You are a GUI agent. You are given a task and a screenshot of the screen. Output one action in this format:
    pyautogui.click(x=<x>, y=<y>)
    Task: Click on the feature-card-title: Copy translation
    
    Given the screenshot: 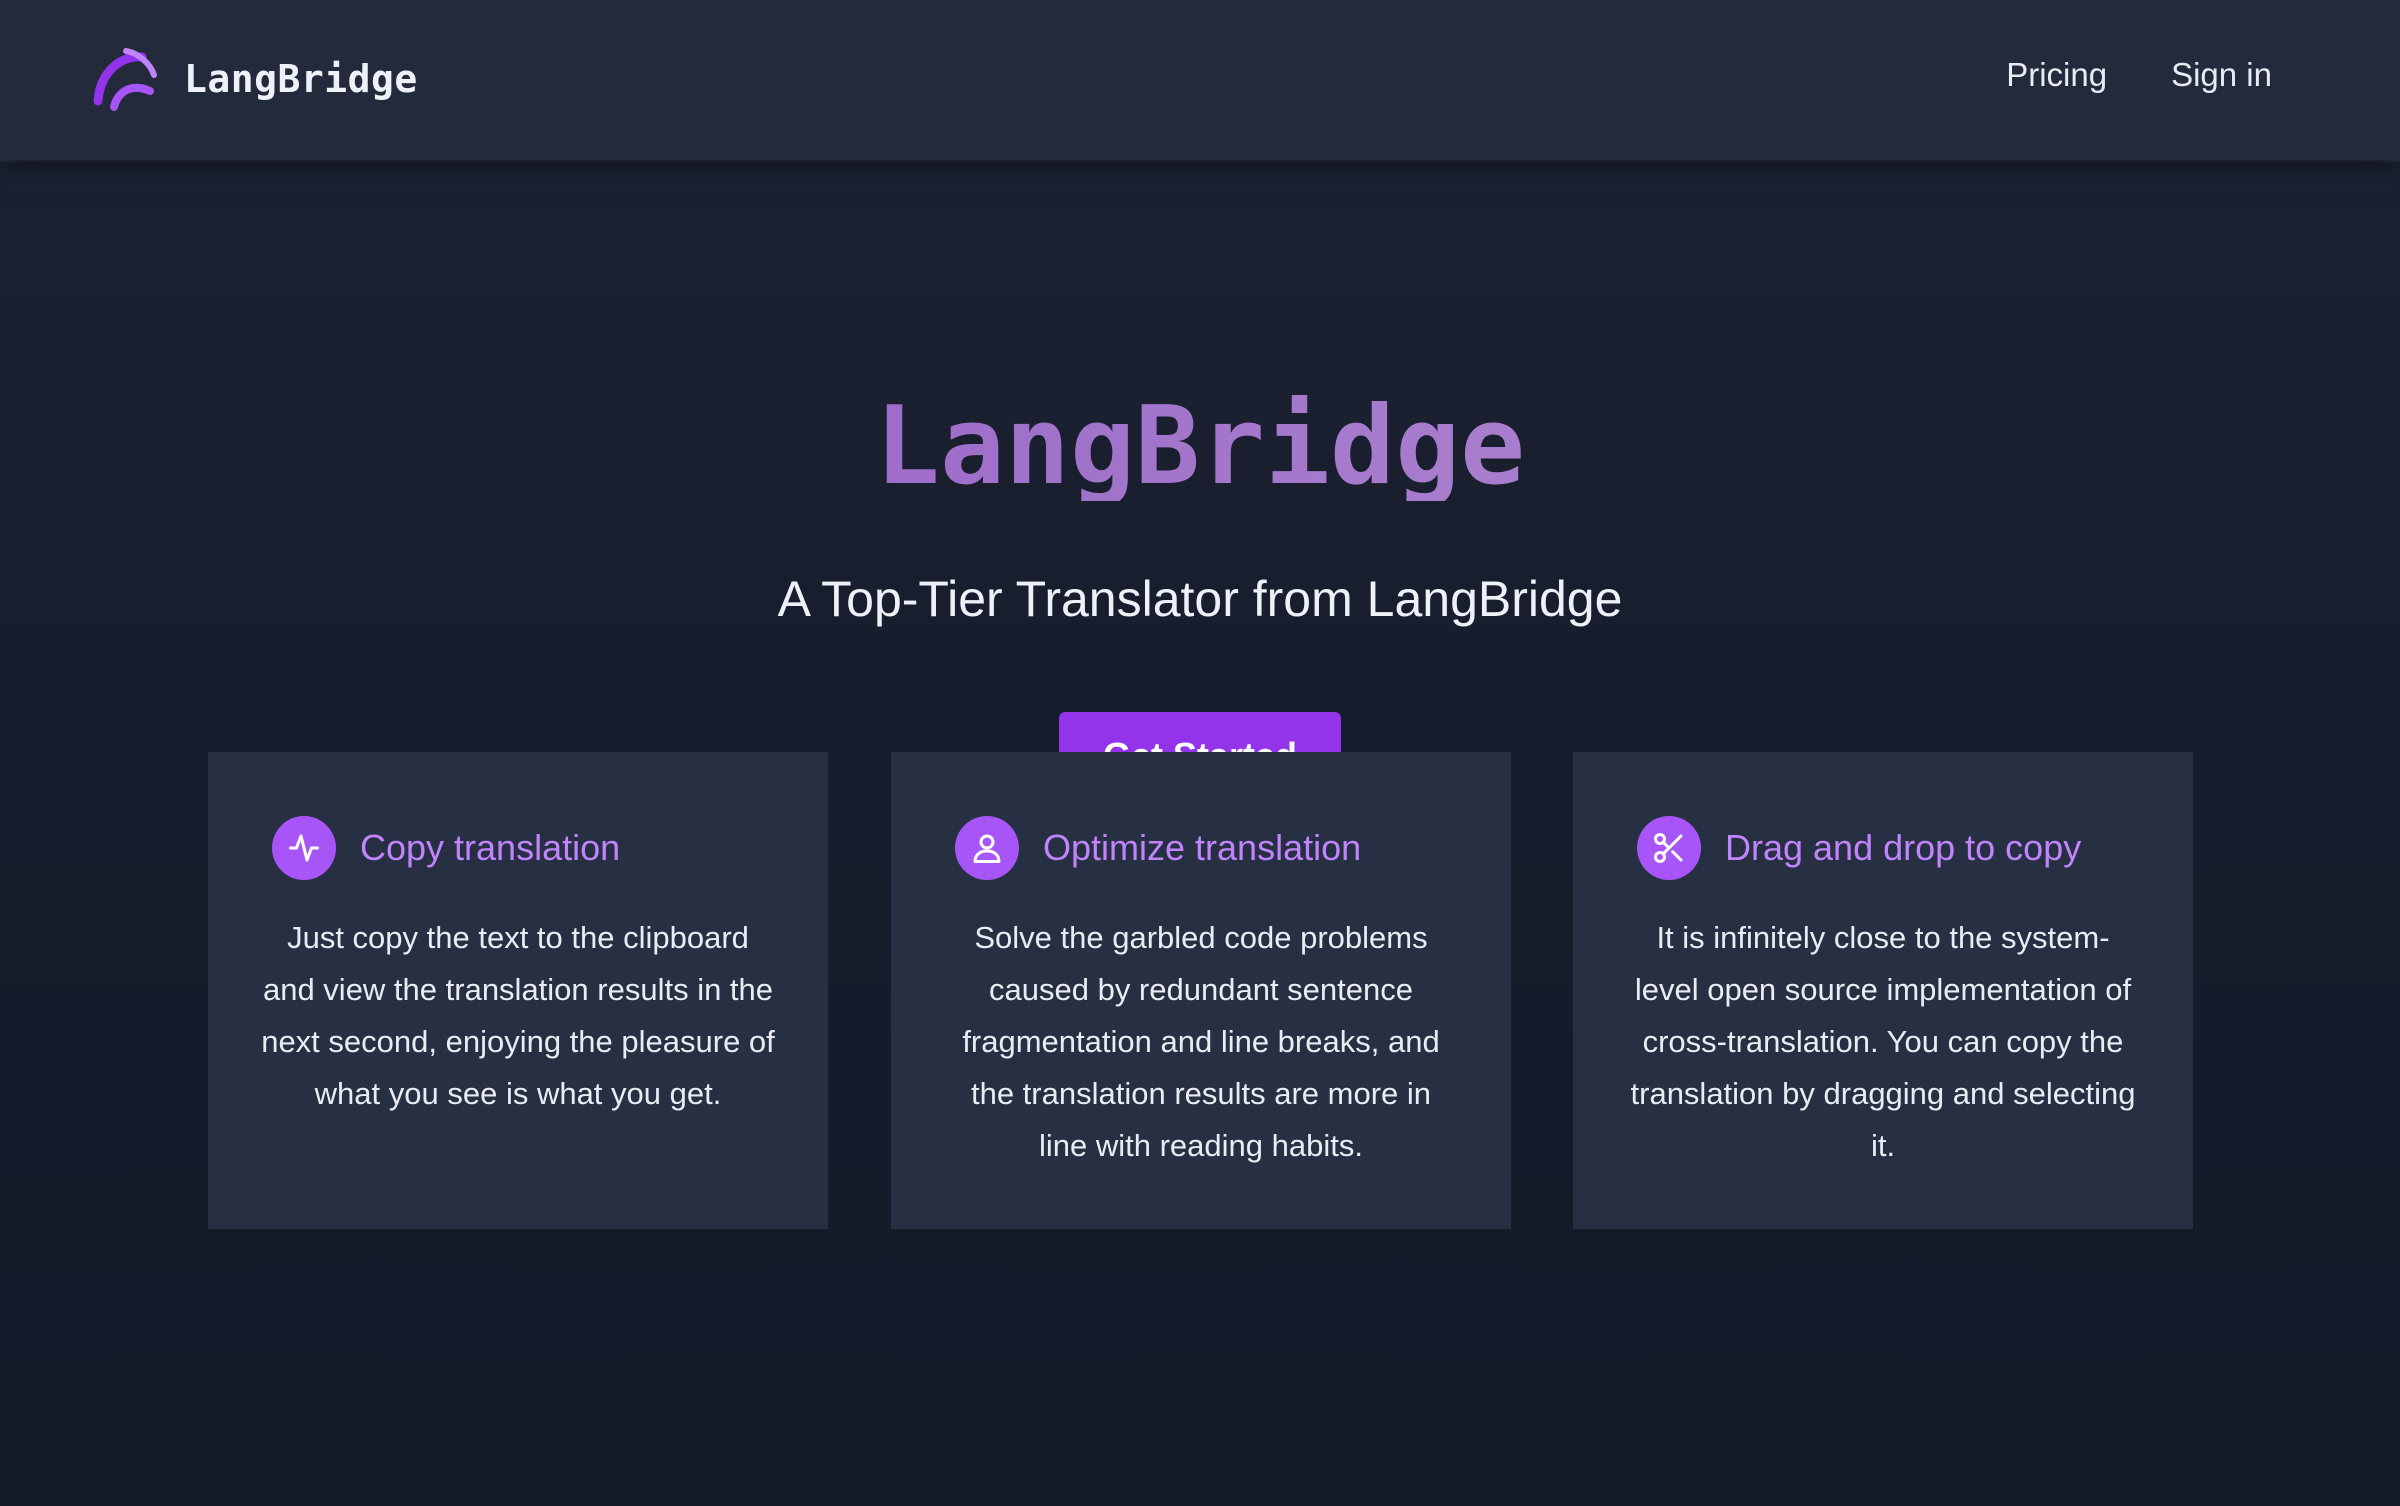 What is the action you would take?
    pyautogui.click(x=490, y=847)
    